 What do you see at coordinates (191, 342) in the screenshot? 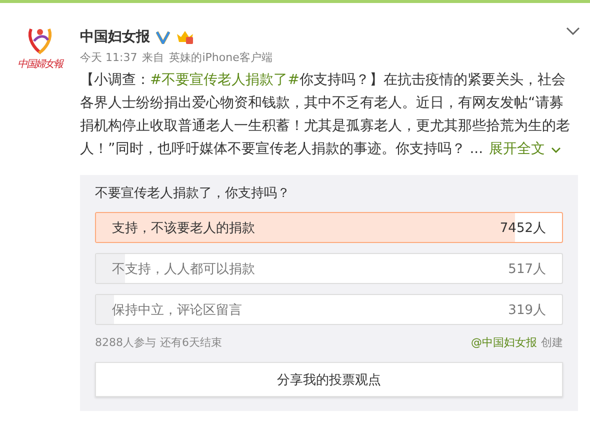
I see `remaining-time: 还有6天结束` at bounding box center [191, 342].